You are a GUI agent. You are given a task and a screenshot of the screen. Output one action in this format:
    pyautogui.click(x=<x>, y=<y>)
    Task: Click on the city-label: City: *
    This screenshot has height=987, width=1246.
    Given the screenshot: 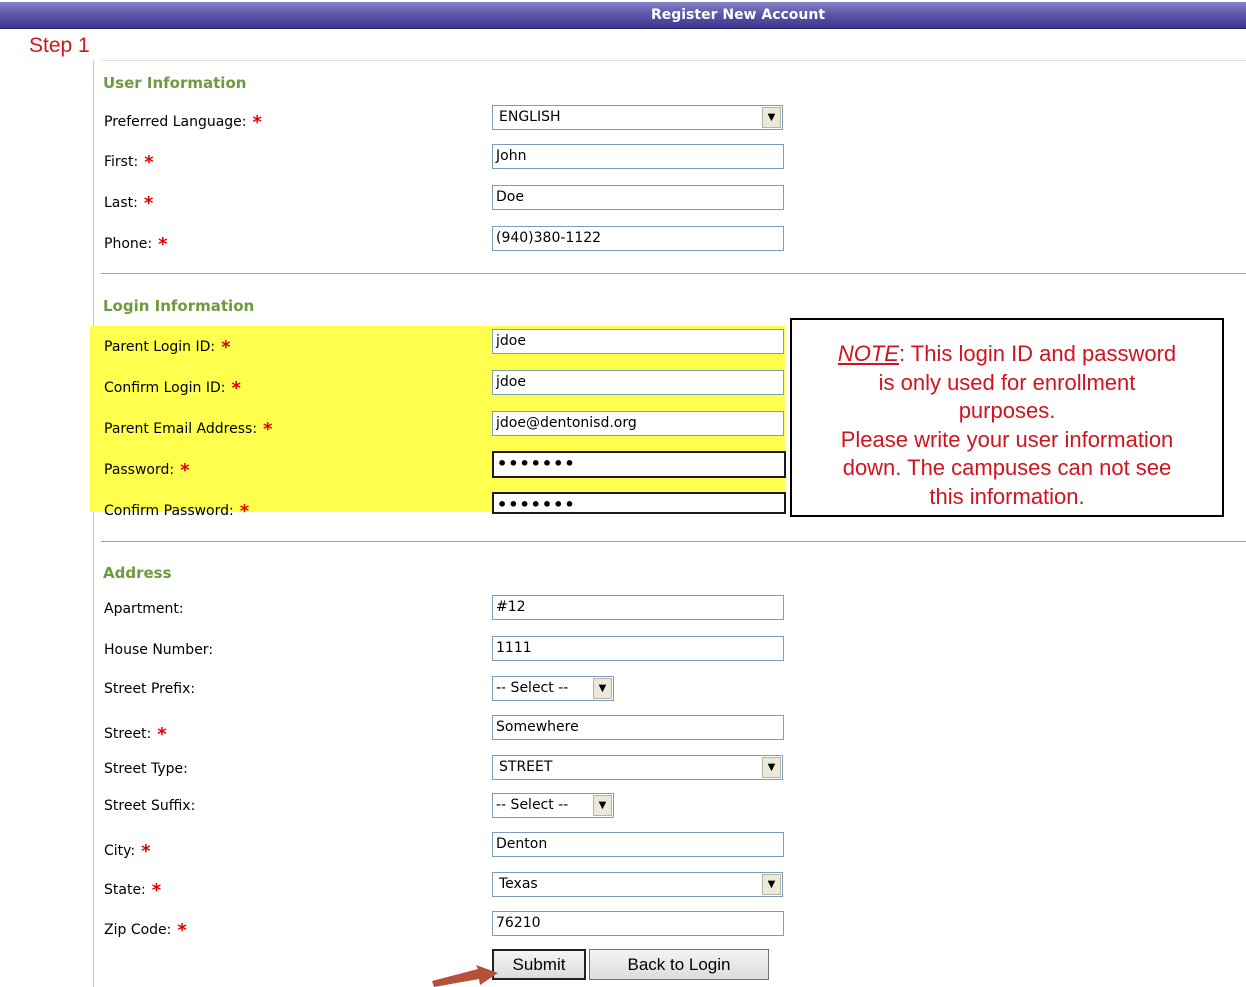 What is the action you would take?
    pyautogui.click(x=127, y=851)
    